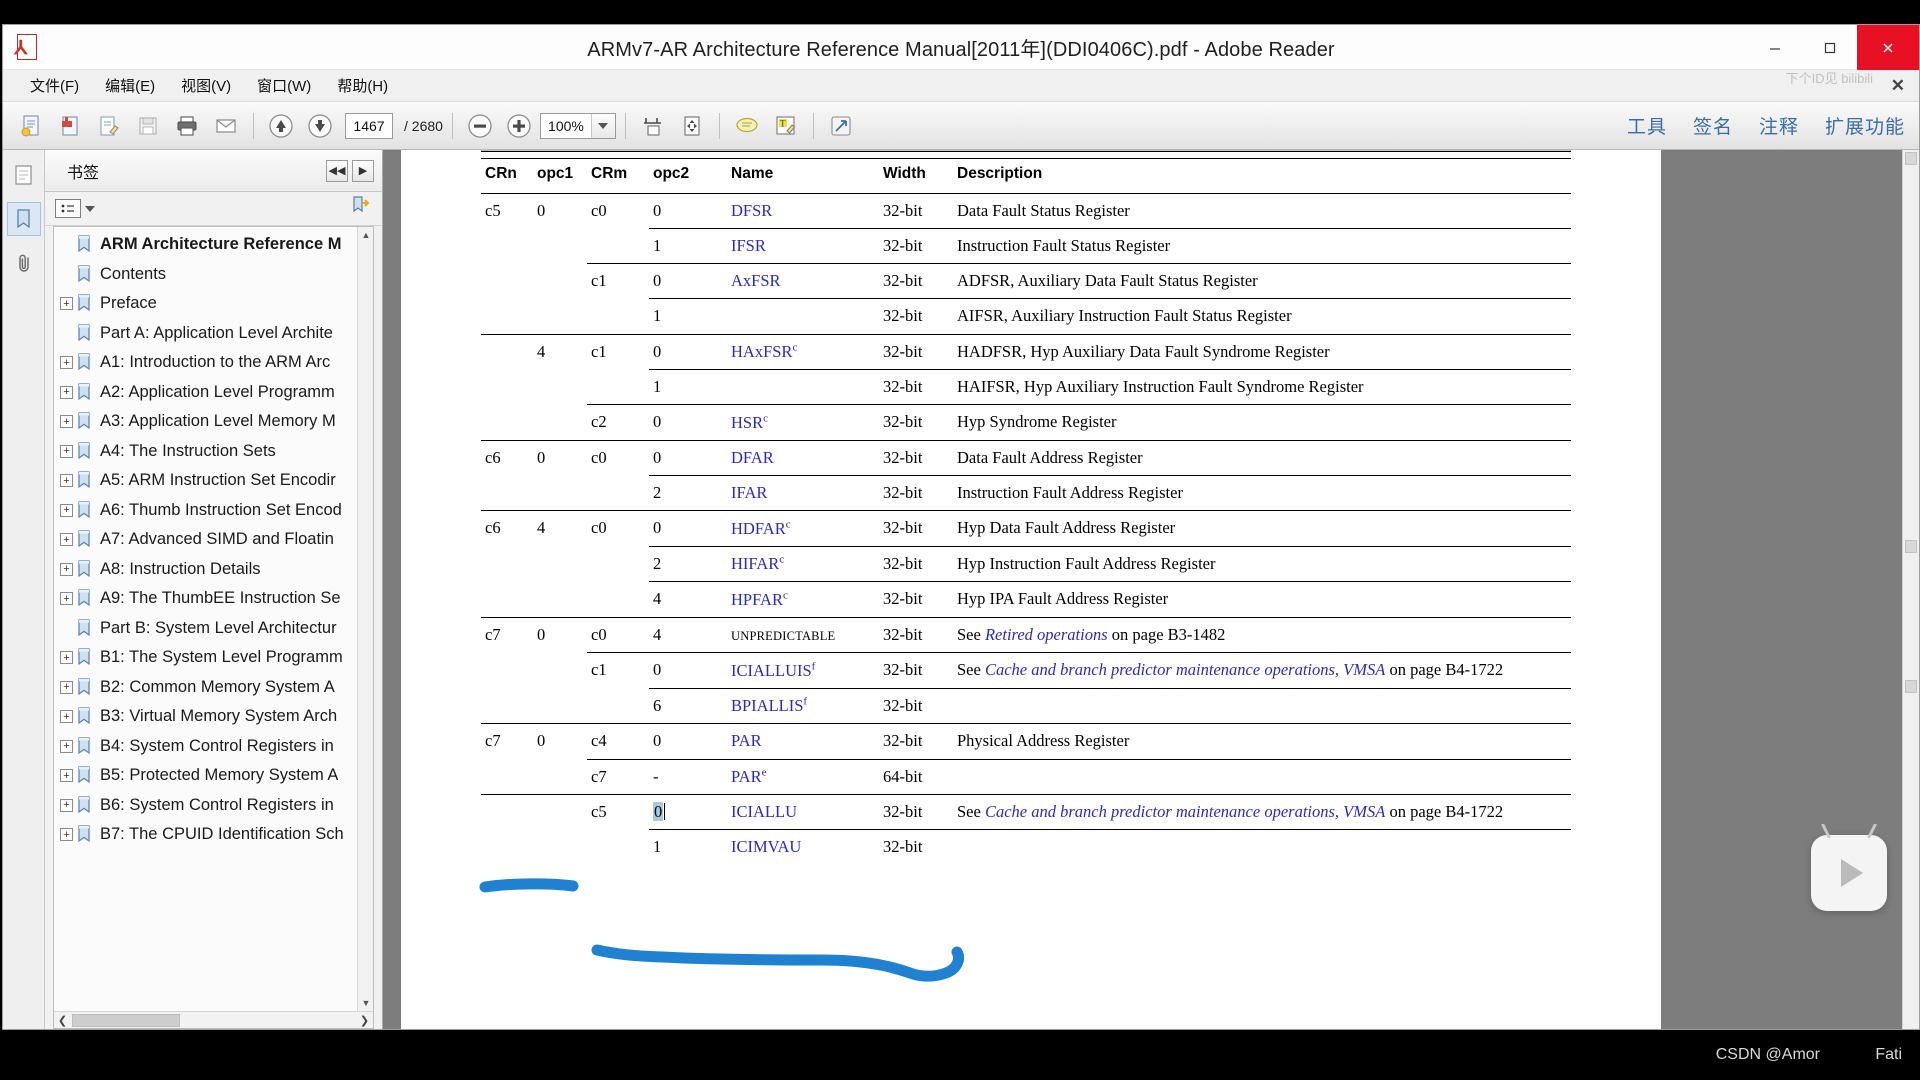  I want to click on expand-panel-button: ▶, so click(363, 170).